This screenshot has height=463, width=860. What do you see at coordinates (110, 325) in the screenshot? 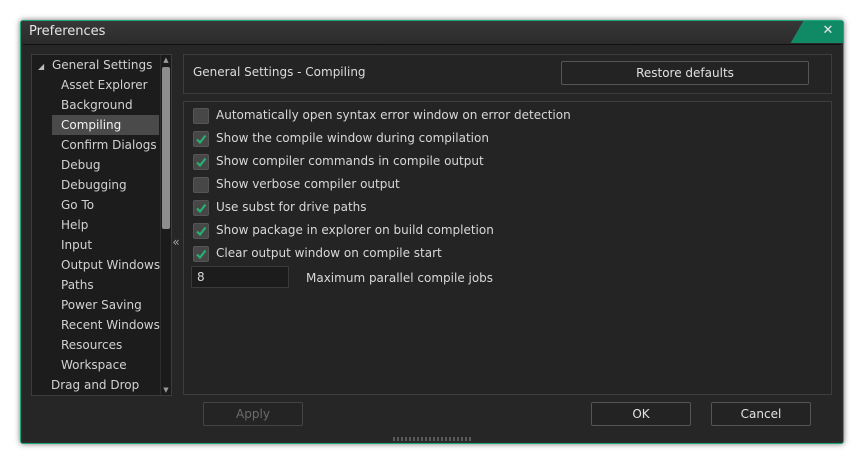
I see `tree-item-label: Recent Windows` at bounding box center [110, 325].